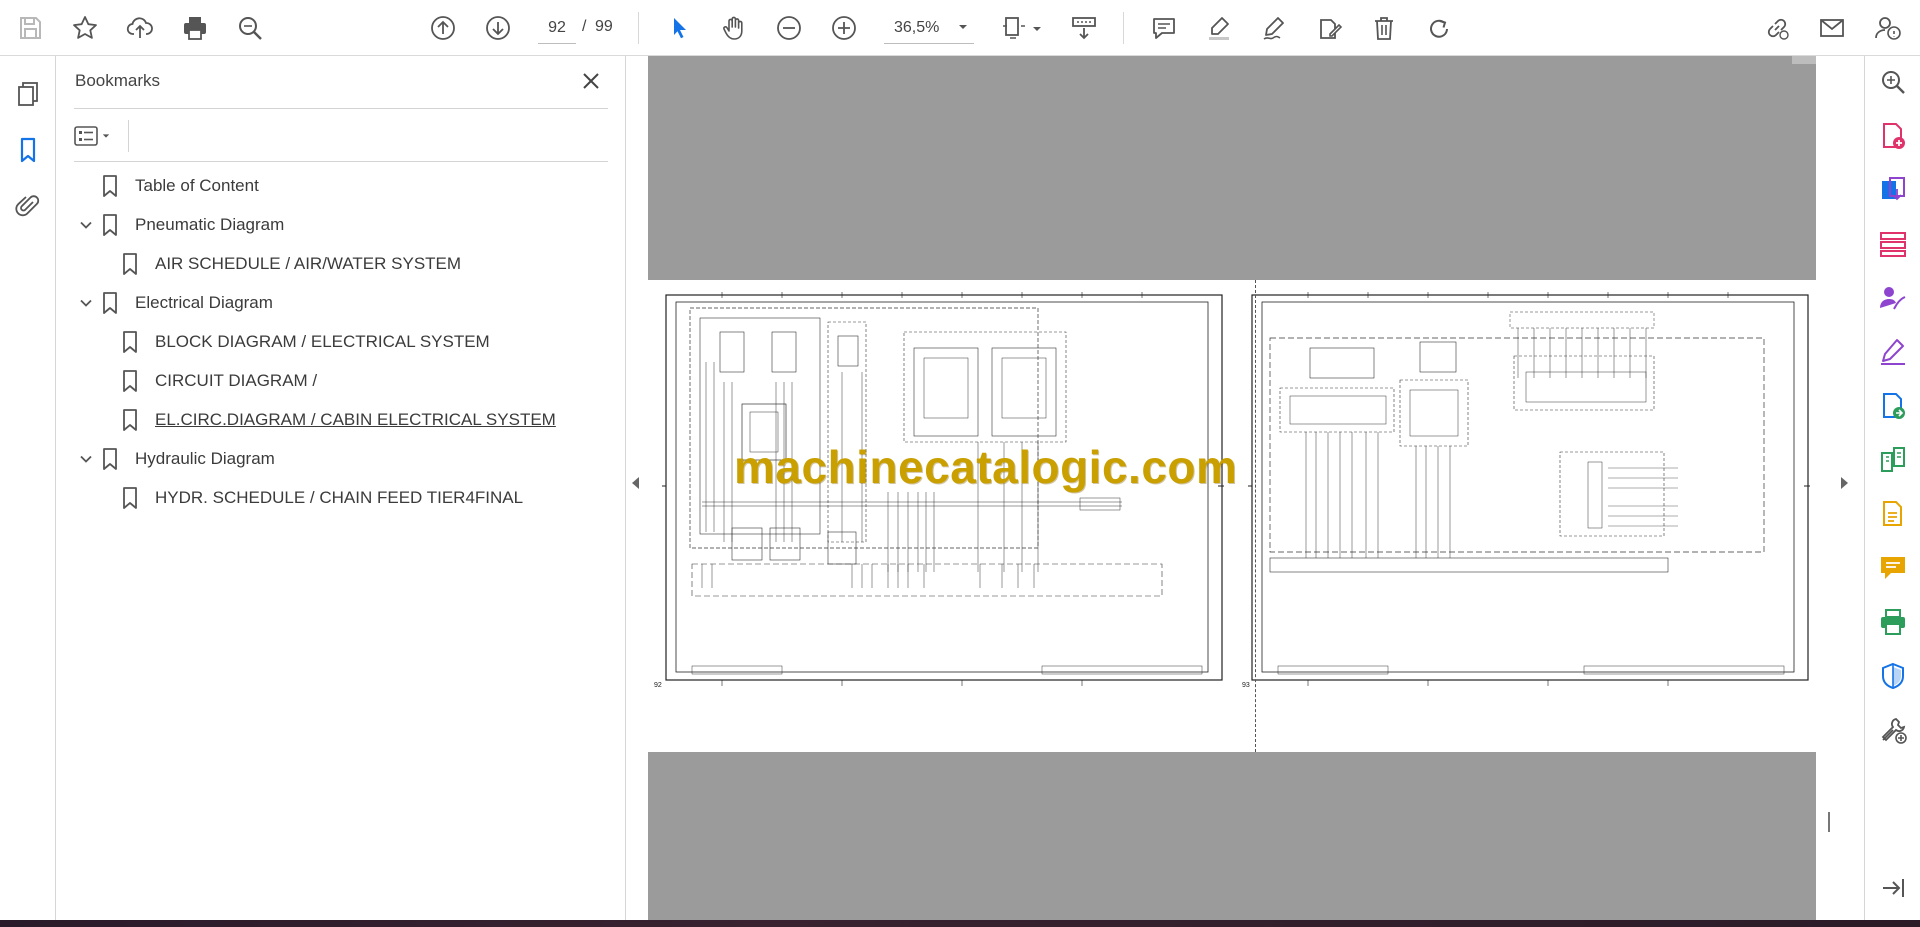 The image size is (1920, 927). I want to click on schematic-page-right, so click(1529, 489).